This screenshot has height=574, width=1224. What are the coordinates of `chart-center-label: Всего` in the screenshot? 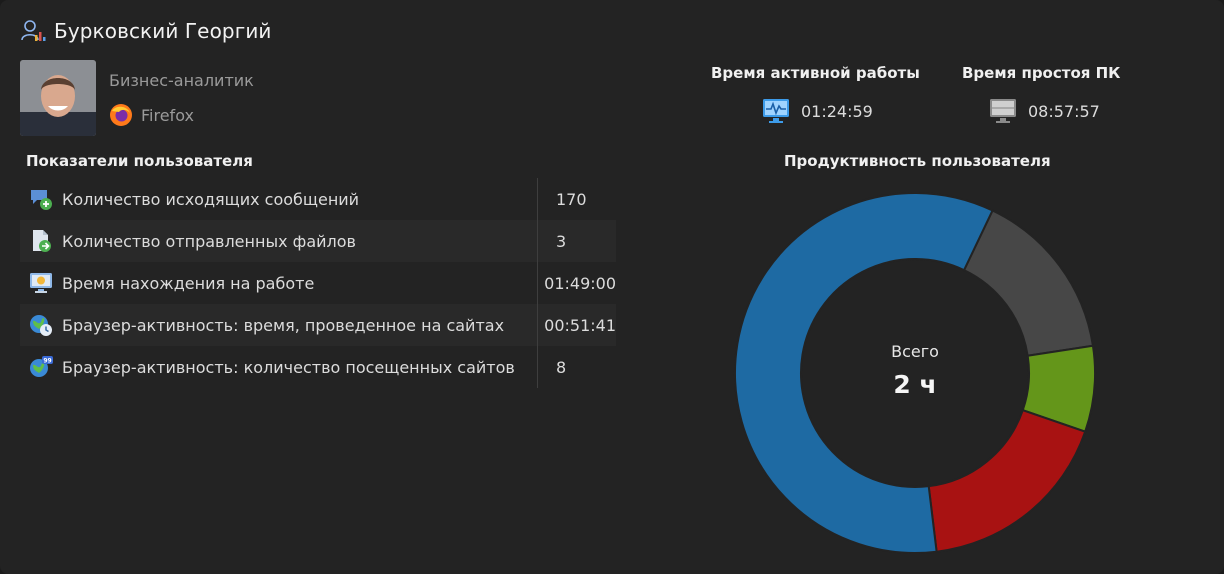 It's located at (915, 351).